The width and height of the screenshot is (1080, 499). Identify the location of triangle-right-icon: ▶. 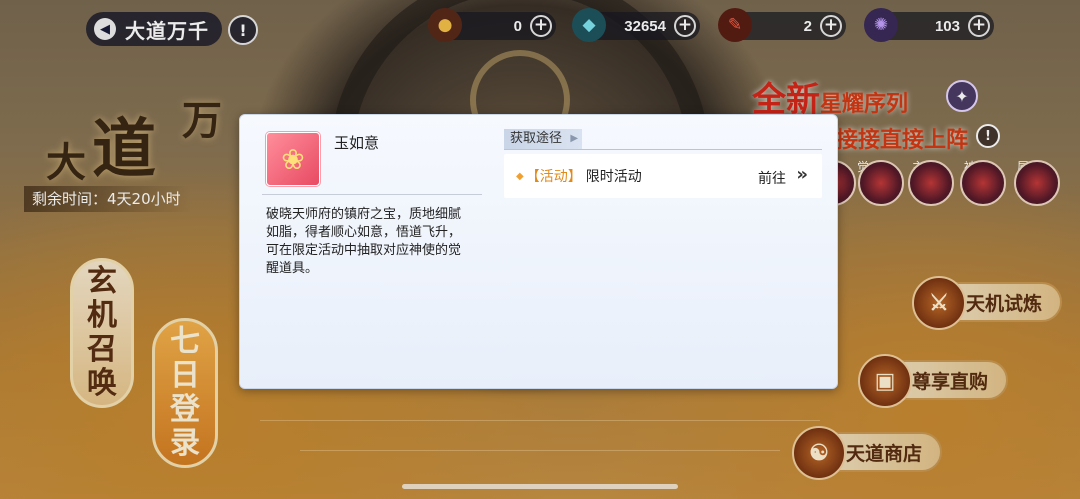
(574, 138).